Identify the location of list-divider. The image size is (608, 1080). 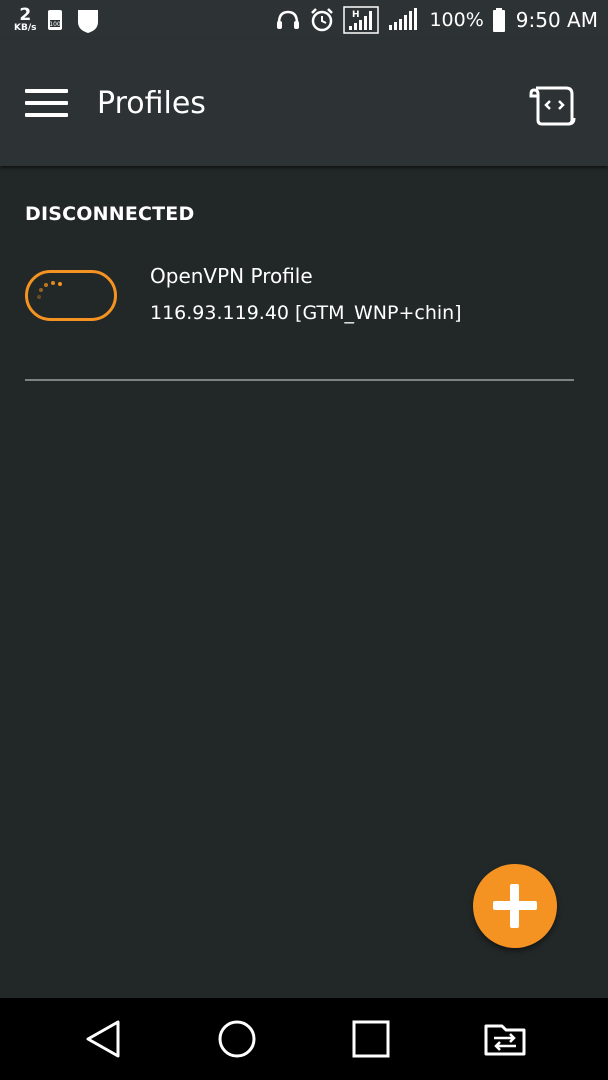
(299, 380).